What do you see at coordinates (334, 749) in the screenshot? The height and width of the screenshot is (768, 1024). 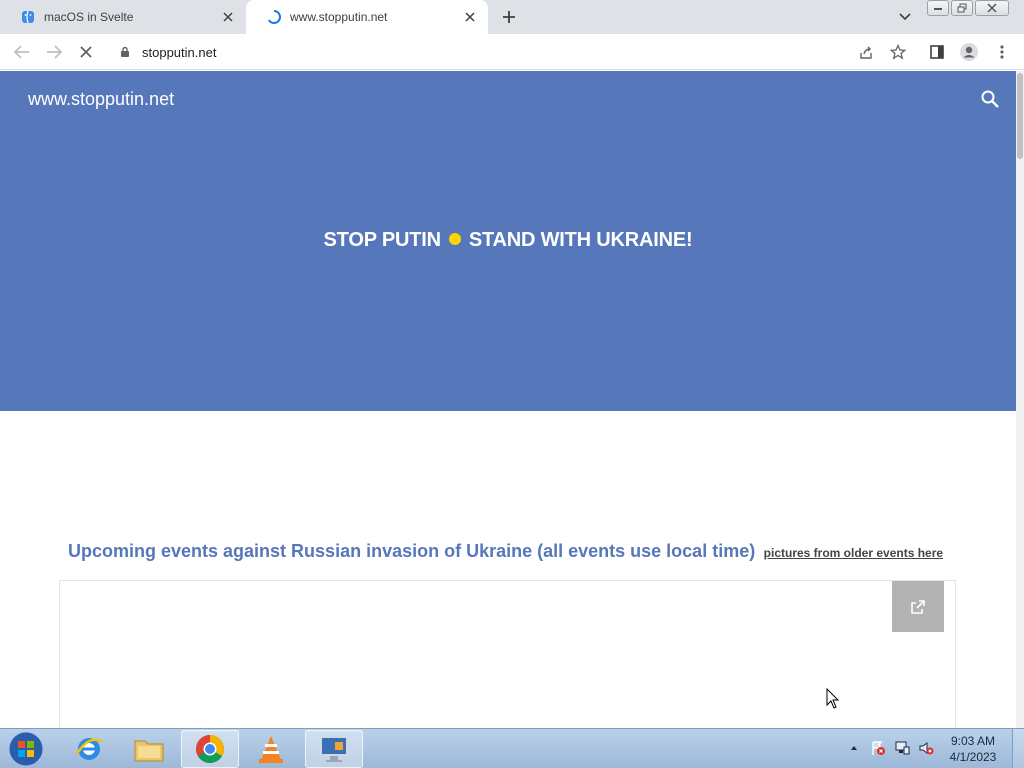 I see `remote-desktop-icon` at bounding box center [334, 749].